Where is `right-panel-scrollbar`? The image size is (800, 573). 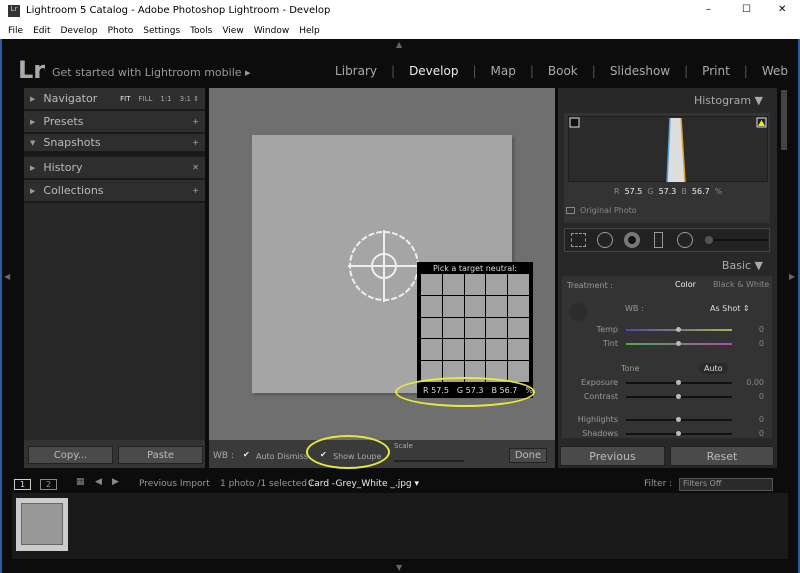 right-panel-scrollbar is located at coordinates (784, 120).